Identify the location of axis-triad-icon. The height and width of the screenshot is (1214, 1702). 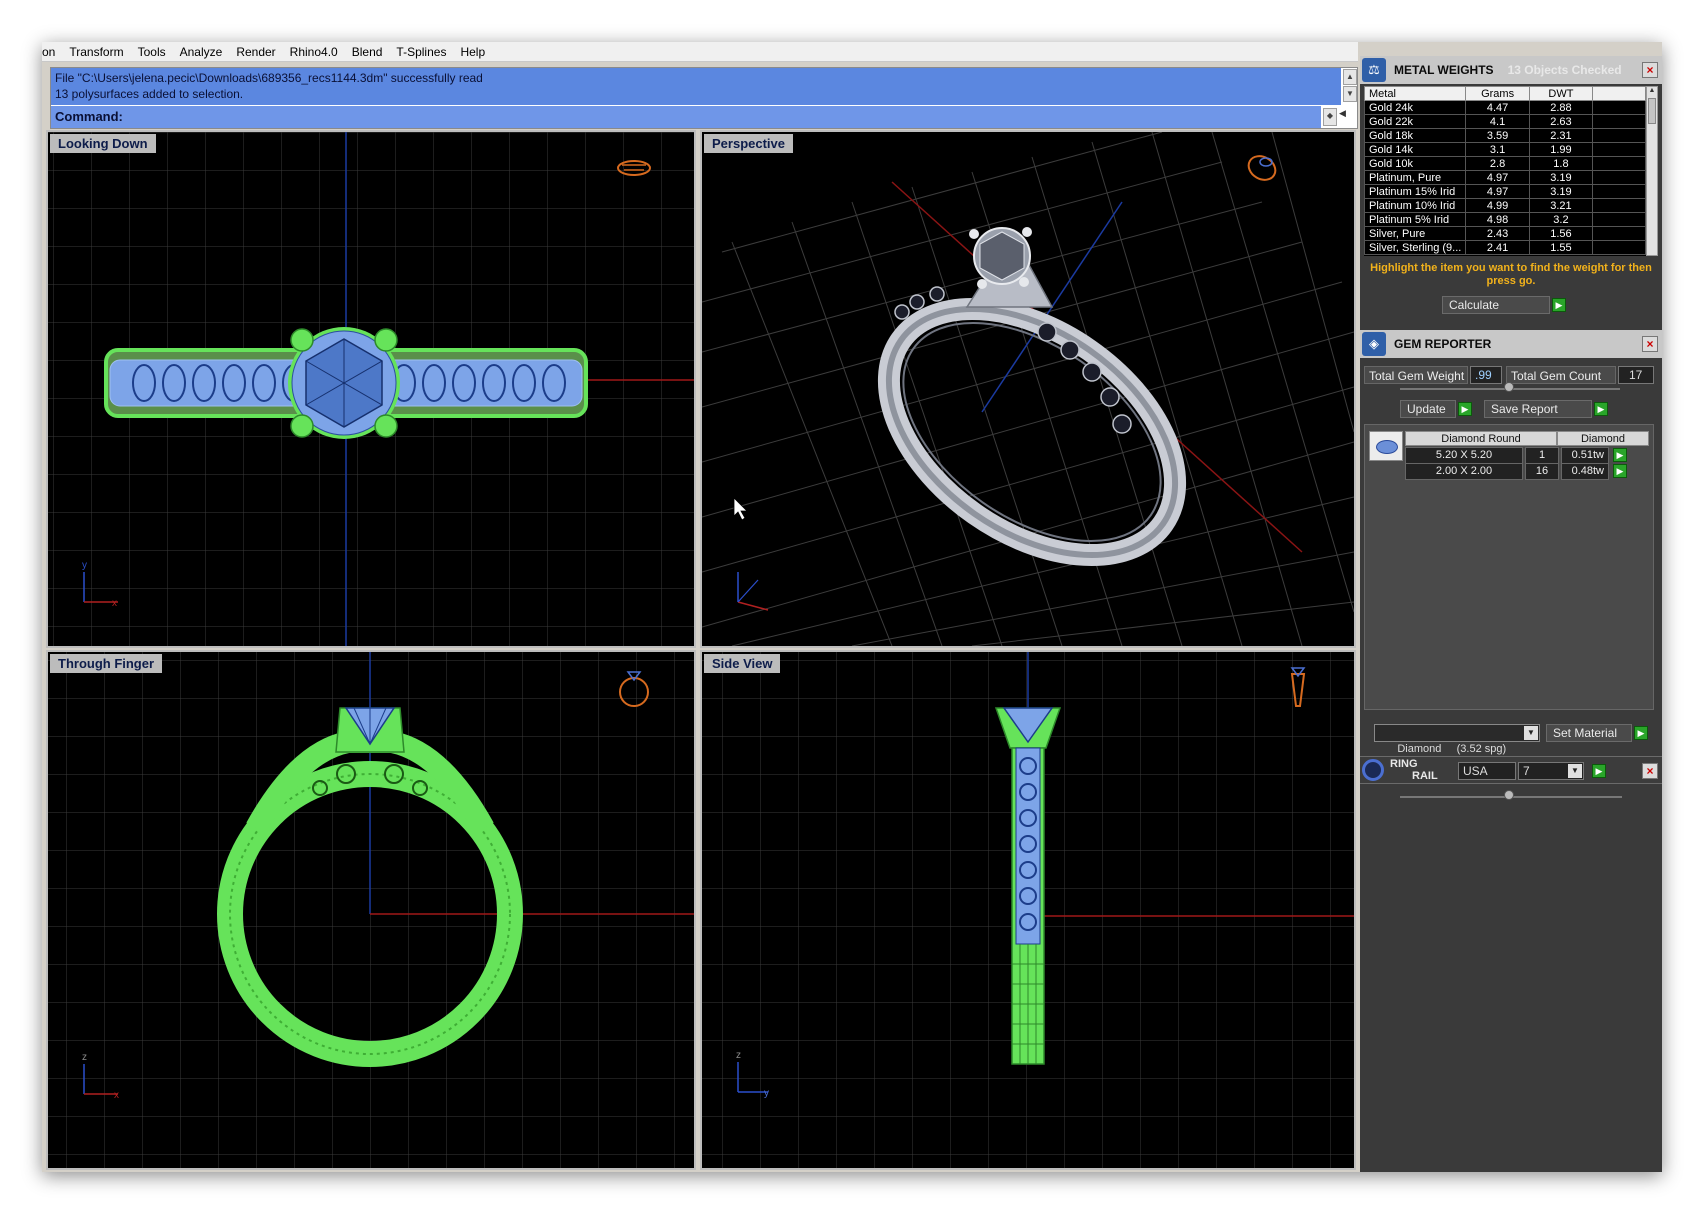
(753, 591).